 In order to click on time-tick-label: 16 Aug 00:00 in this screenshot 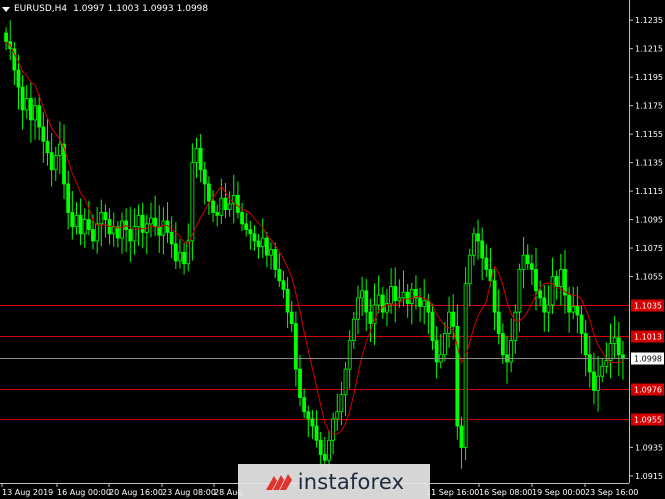, I will do `click(84, 492)`.